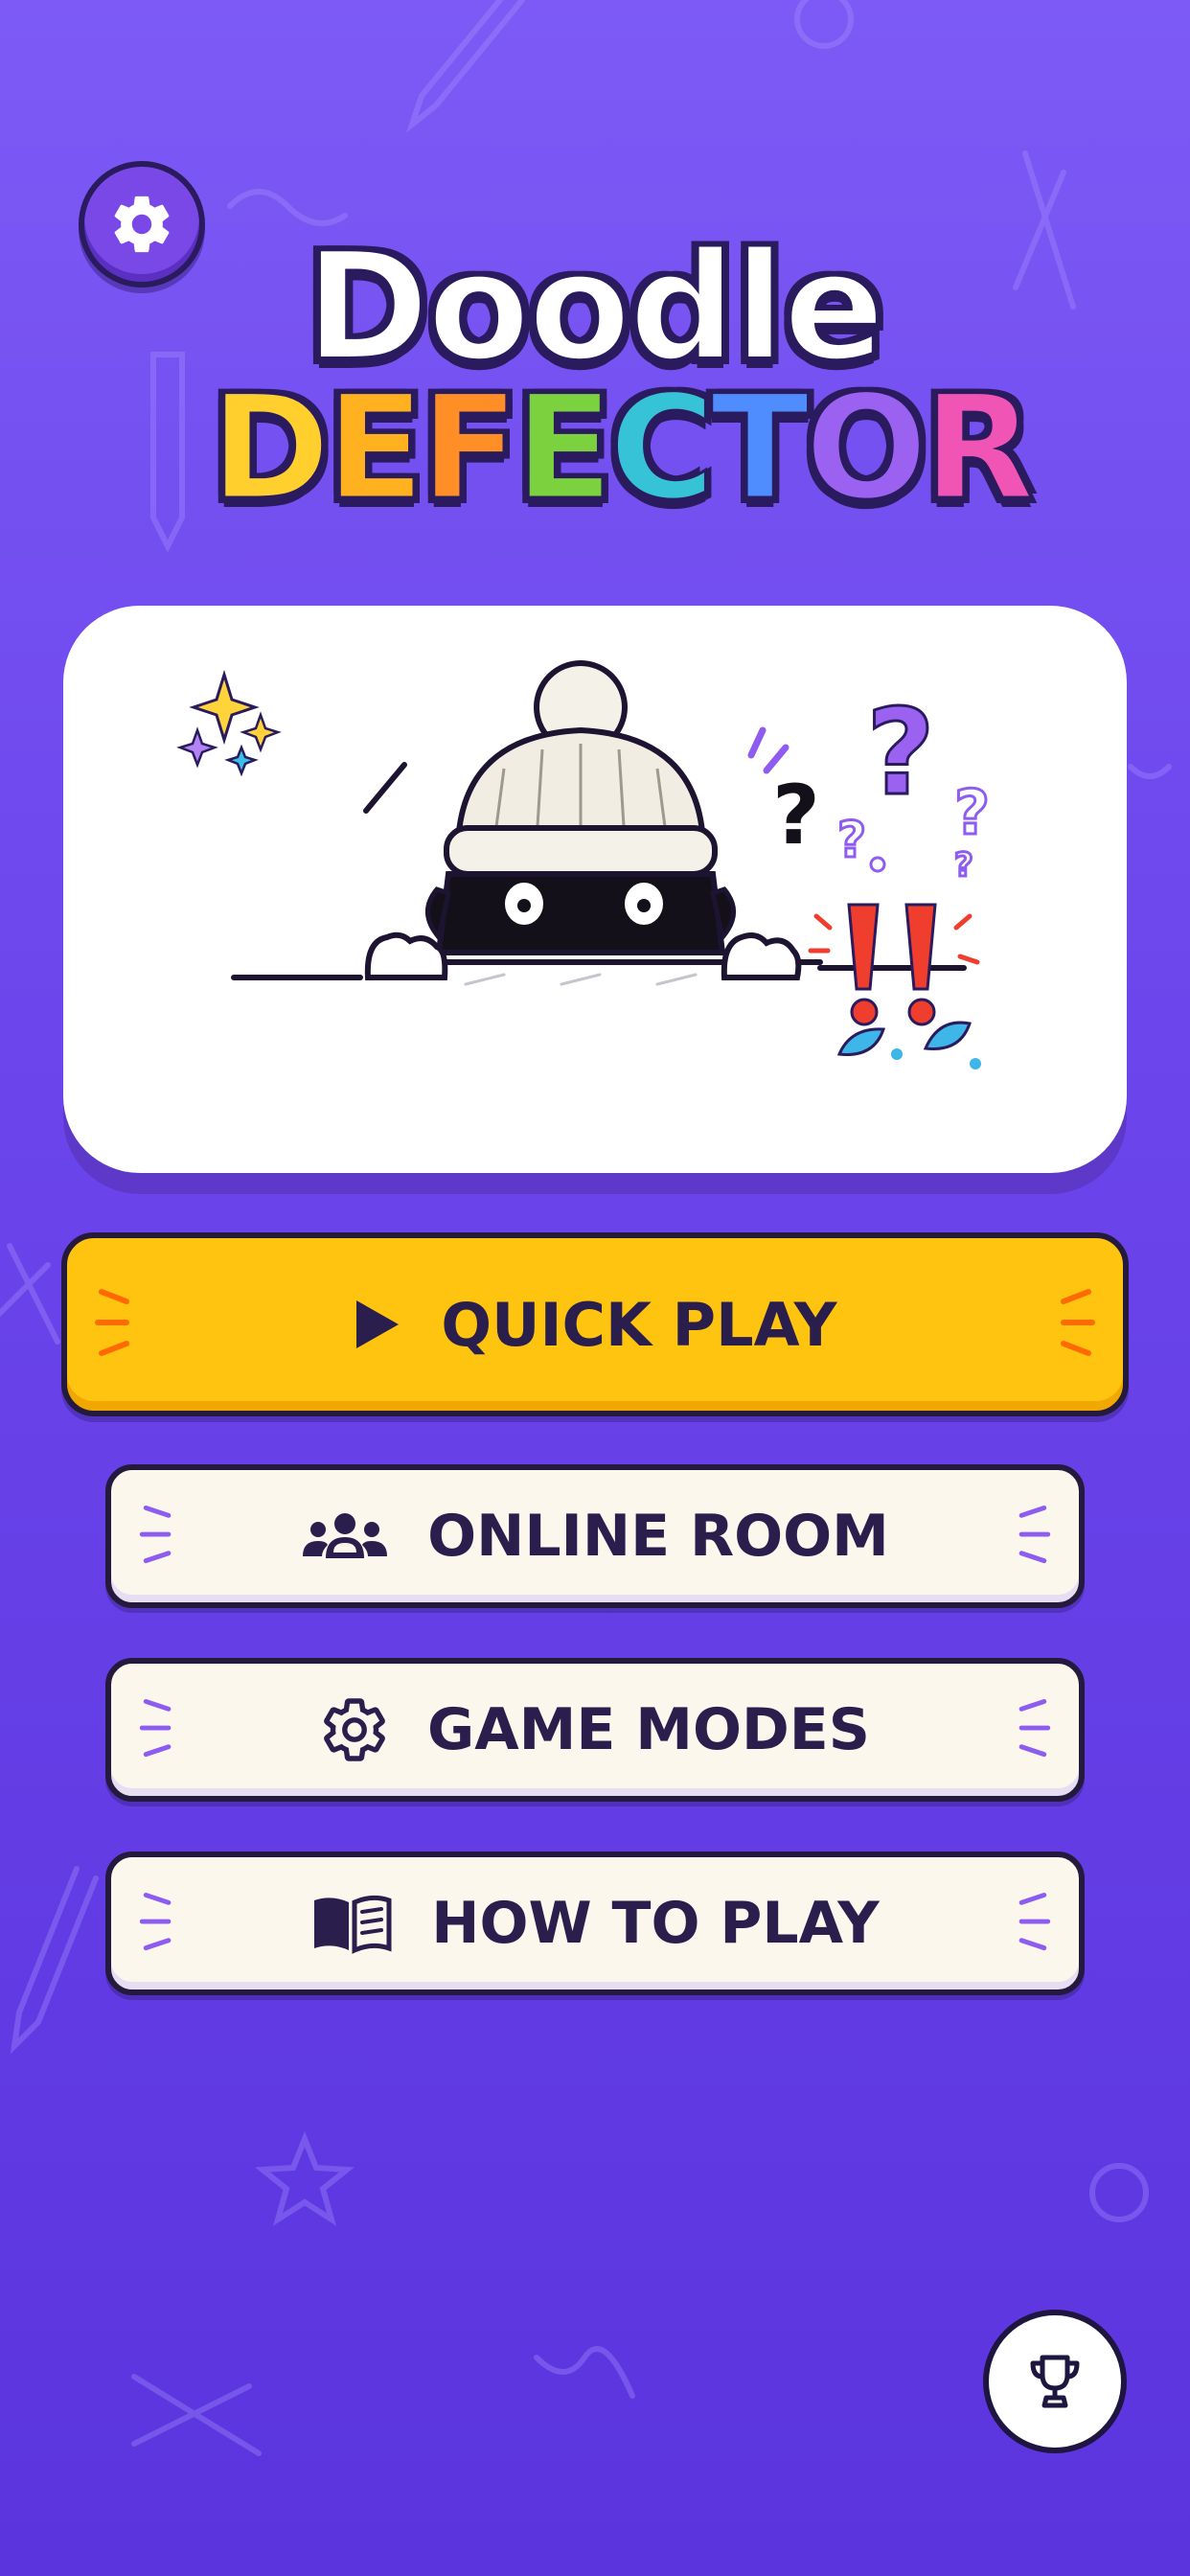 The image size is (1190, 2576). What do you see at coordinates (271, 448) in the screenshot?
I see `logo-letter: D` at bounding box center [271, 448].